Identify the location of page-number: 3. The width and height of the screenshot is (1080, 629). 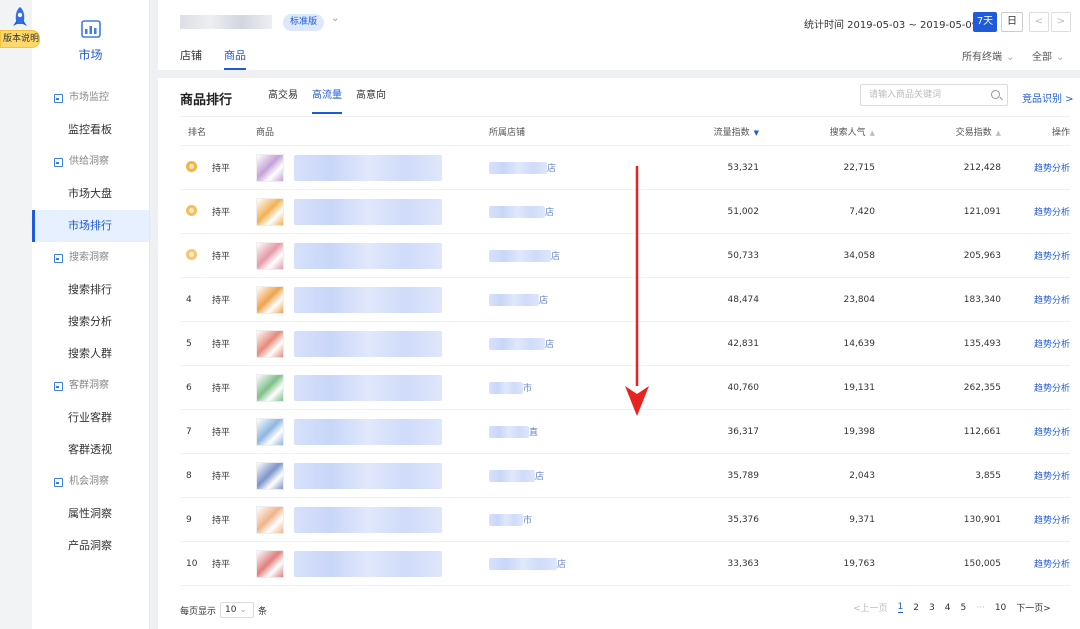
(932, 608).